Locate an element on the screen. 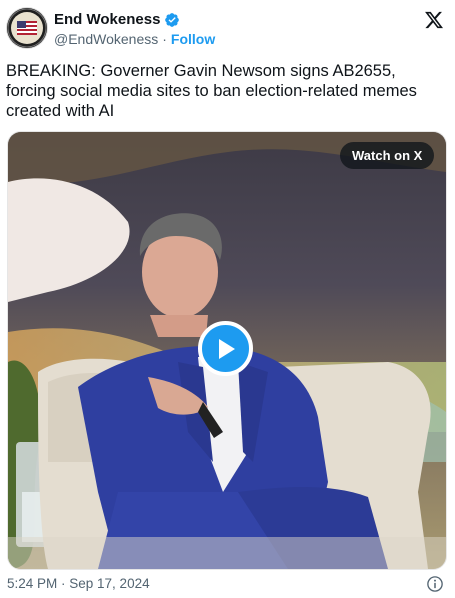 This screenshot has width=455, height=598. play-button is located at coordinates (225, 348).